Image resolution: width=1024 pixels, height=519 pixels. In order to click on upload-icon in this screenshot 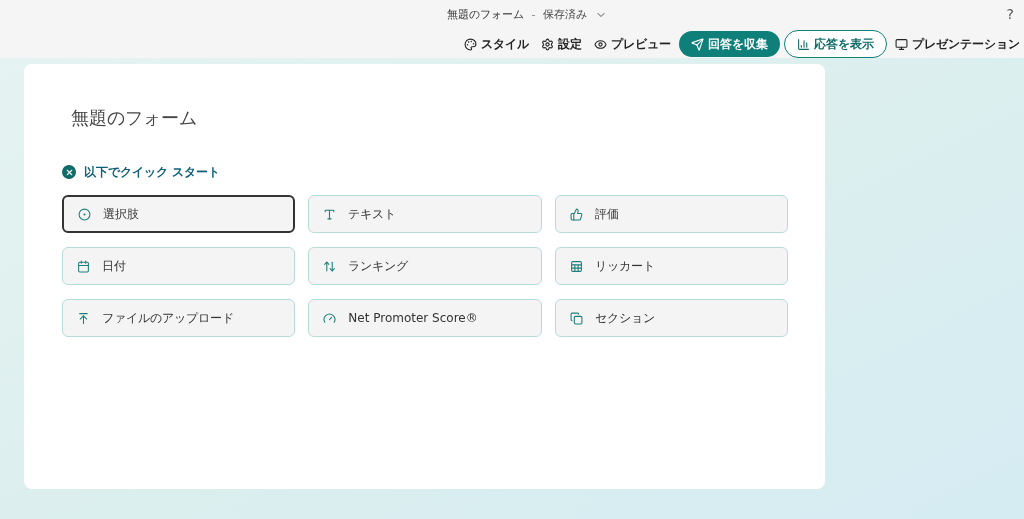, I will do `click(83, 318)`.